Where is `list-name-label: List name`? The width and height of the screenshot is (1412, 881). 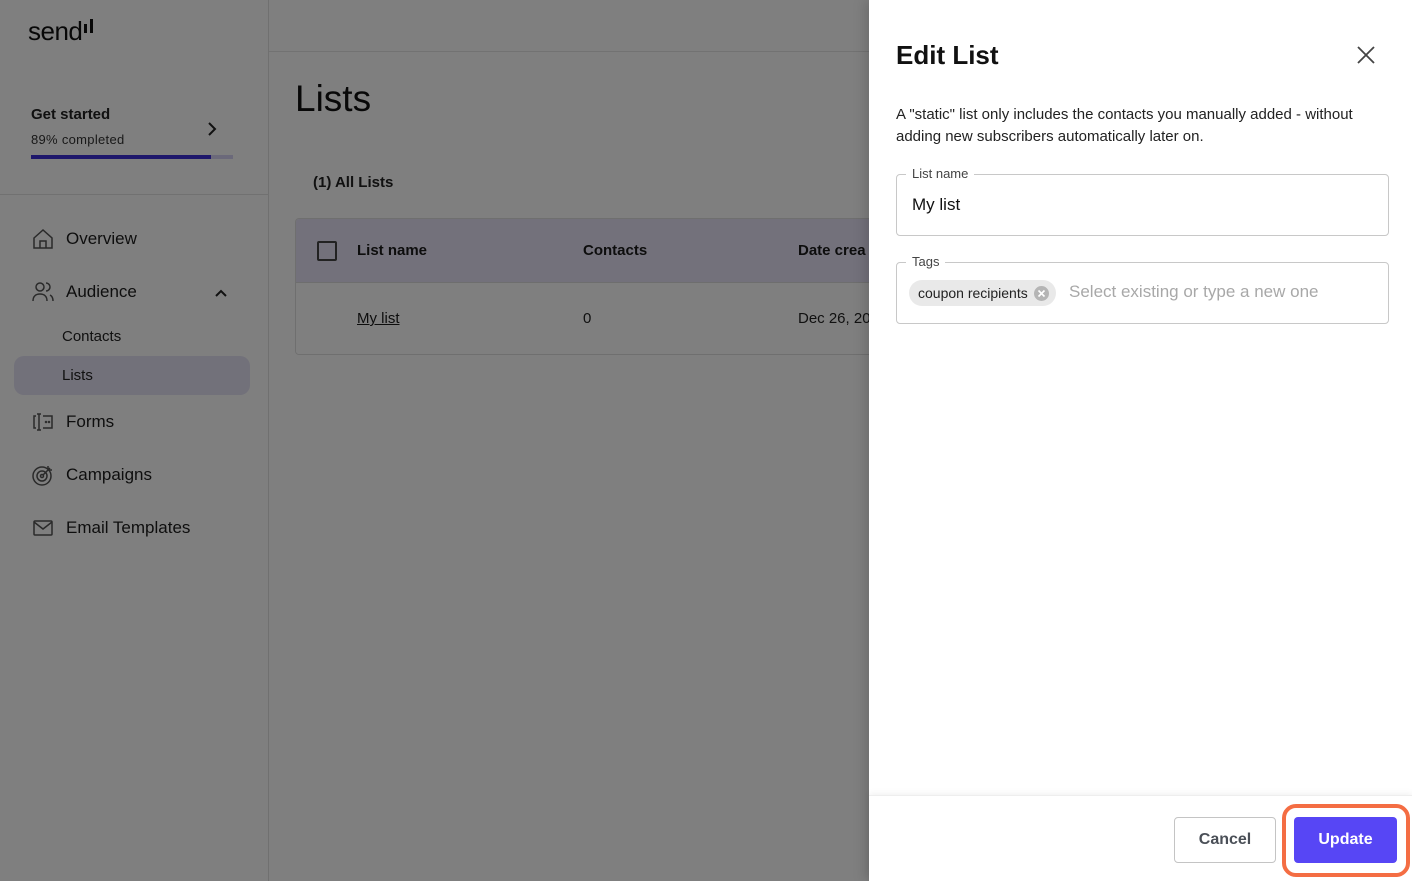
list-name-label: List name is located at coordinates (940, 173).